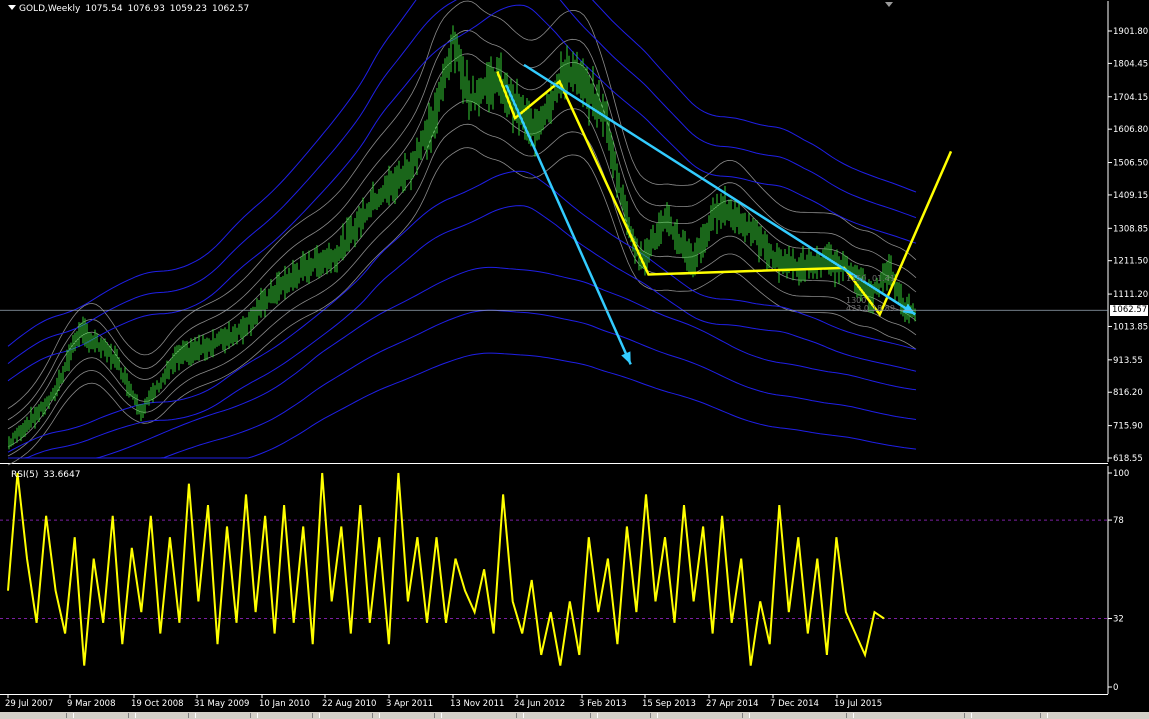 The width and height of the screenshot is (1149, 719). I want to click on chart-shift-marker-icon, so click(889, 4).